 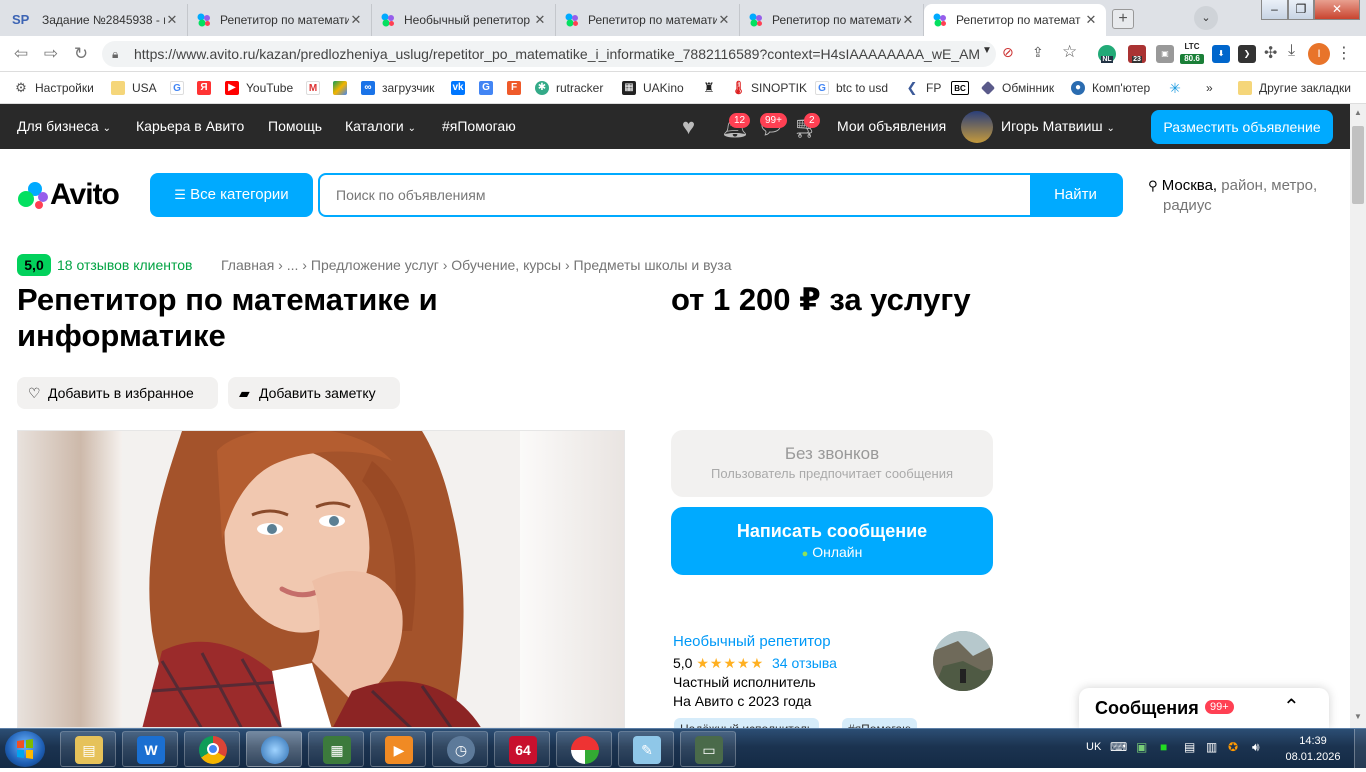 I want to click on show-desktop-button, so click(x=1360, y=749).